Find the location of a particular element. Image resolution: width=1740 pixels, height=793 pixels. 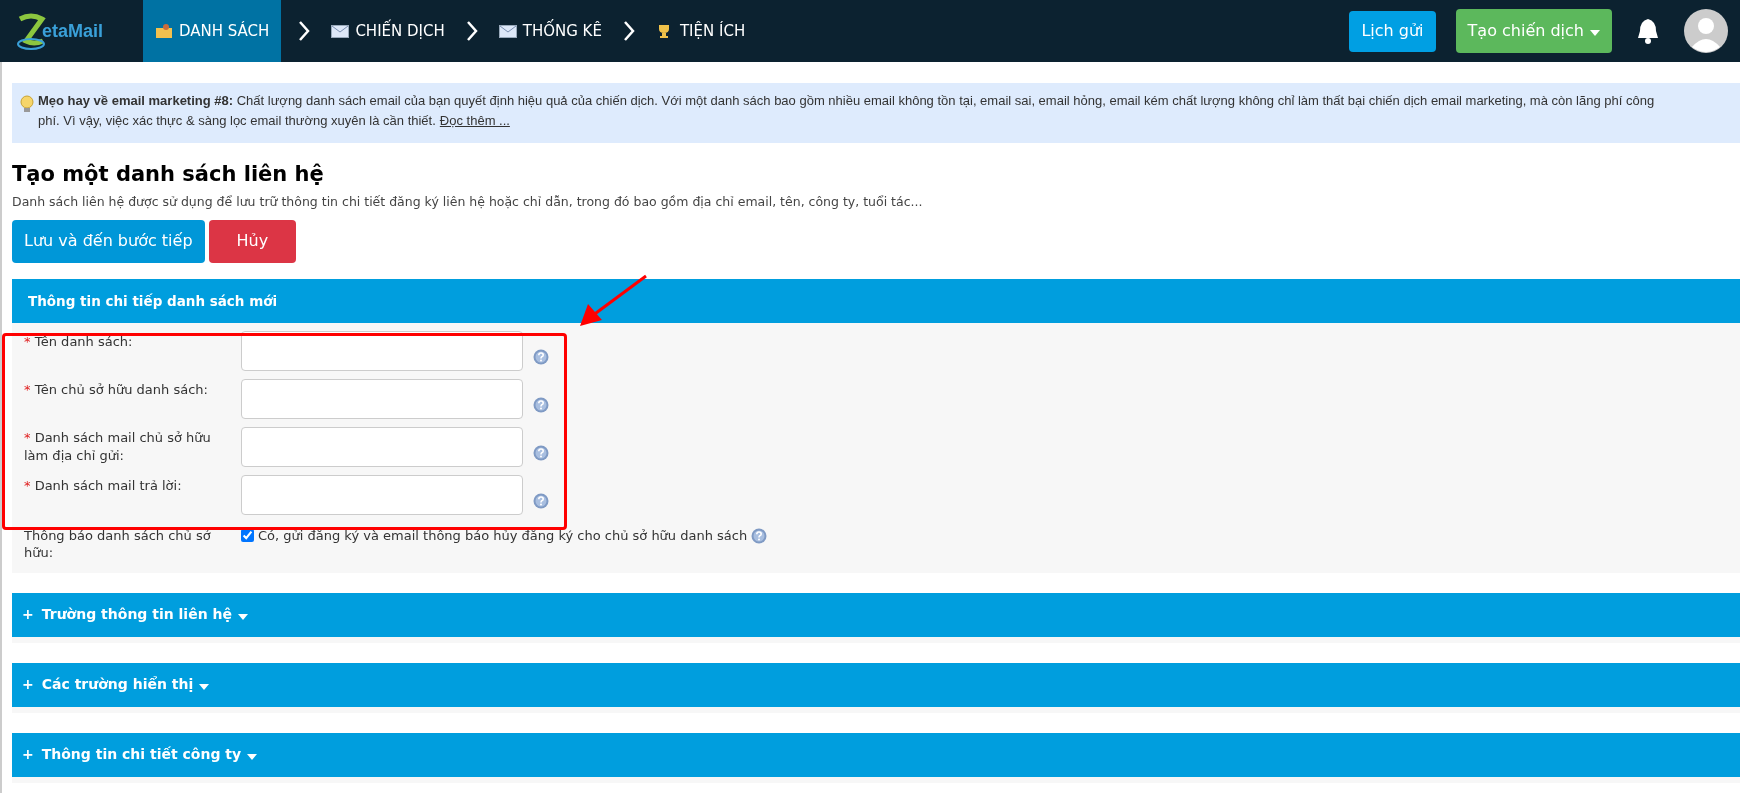

section-title: Thông tin chi tiết công ty is located at coordinates (141, 755).